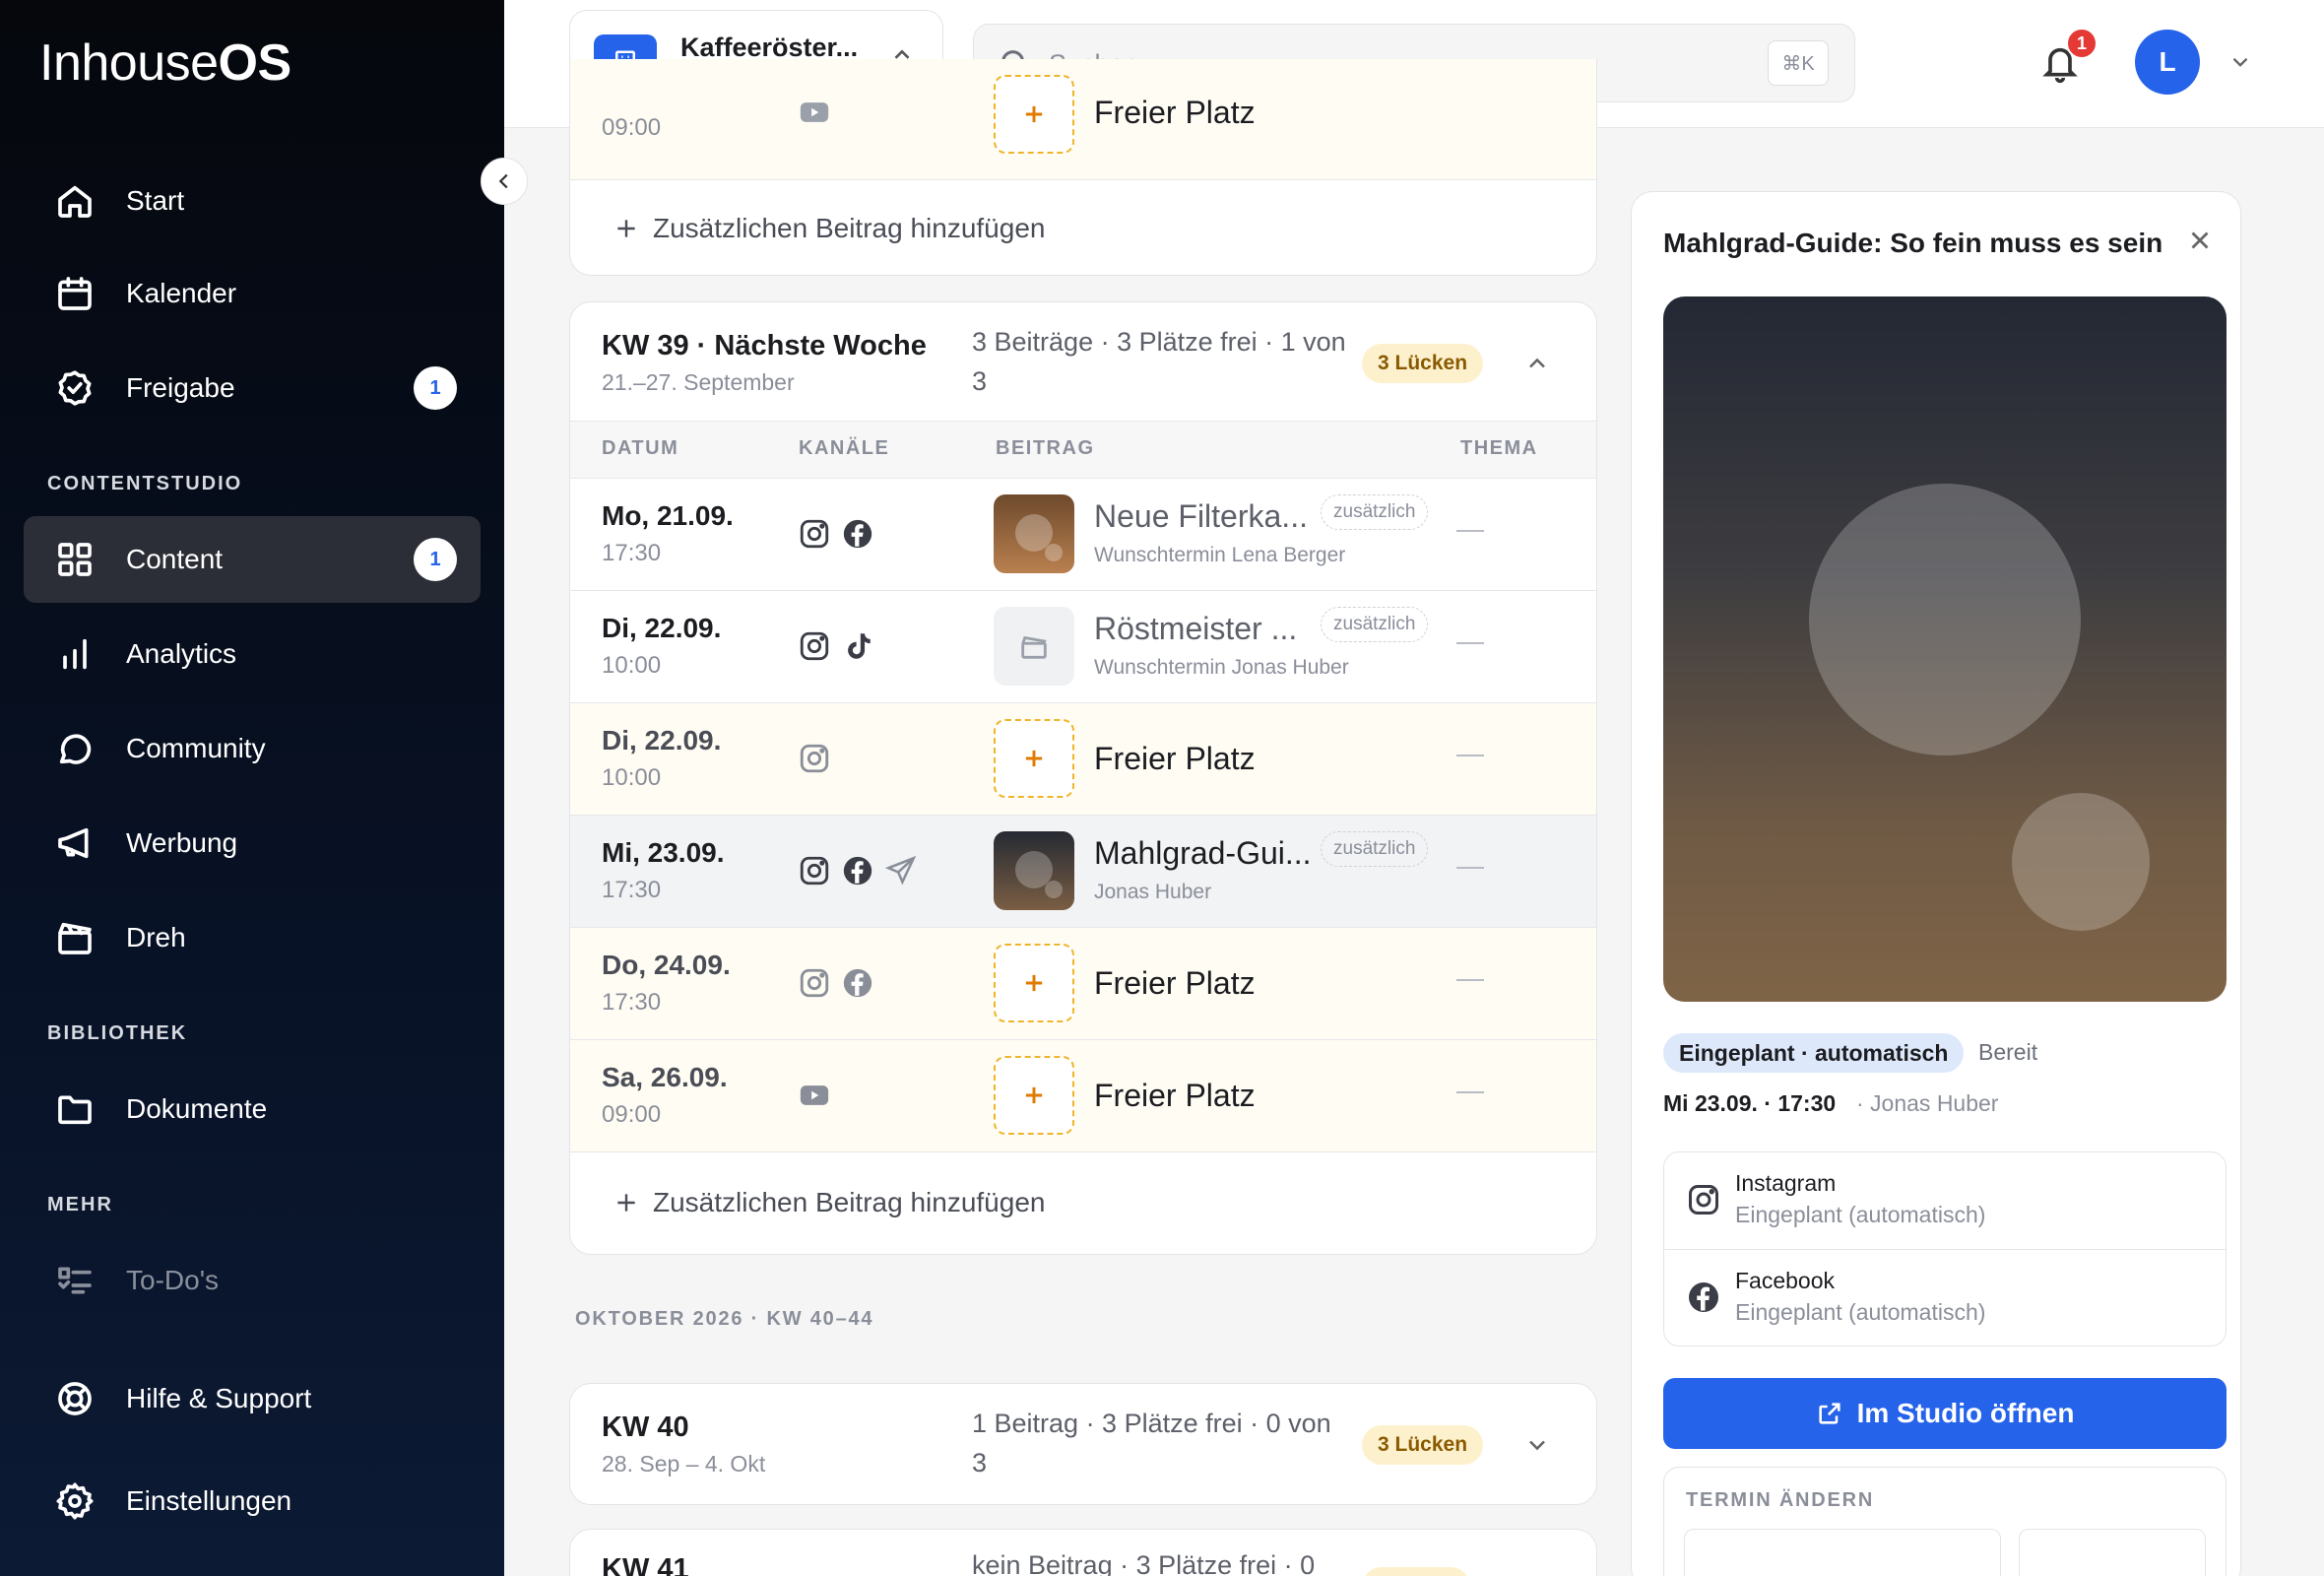 The image size is (2324, 1576). What do you see at coordinates (252, 559) in the screenshot?
I see `sidebar-item-content: Content 1` at bounding box center [252, 559].